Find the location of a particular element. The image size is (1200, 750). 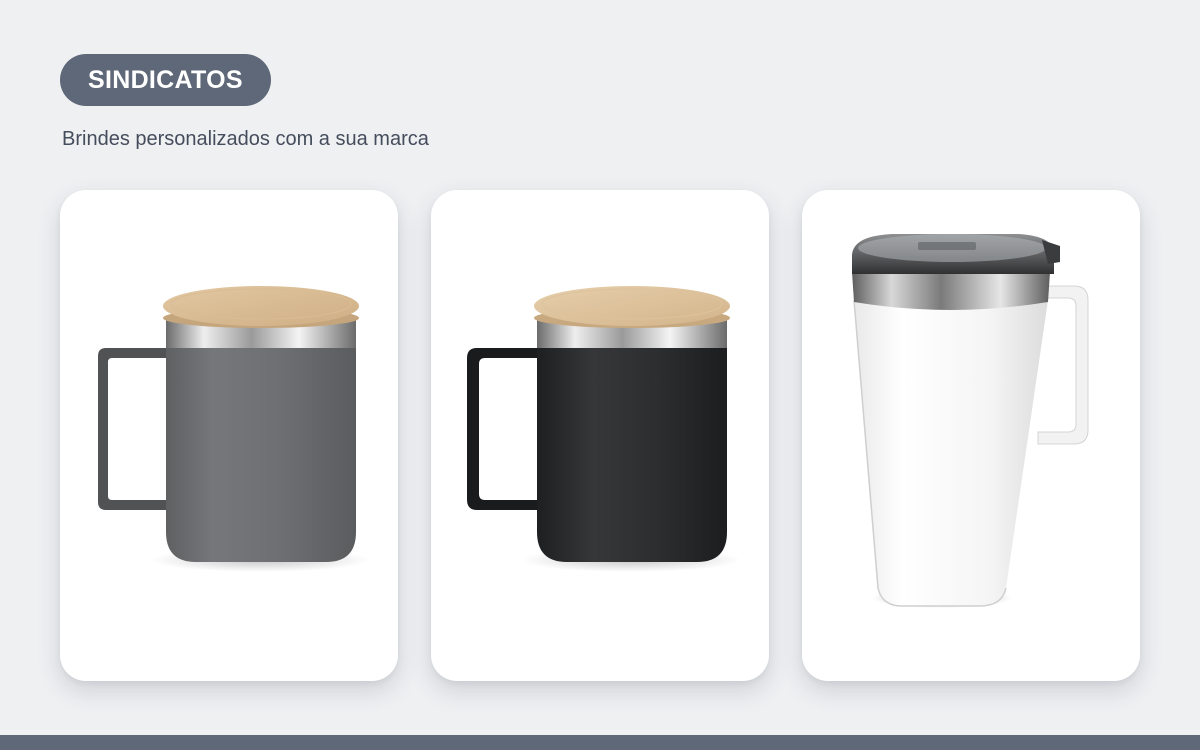

gray-mug-image is located at coordinates (234, 429).